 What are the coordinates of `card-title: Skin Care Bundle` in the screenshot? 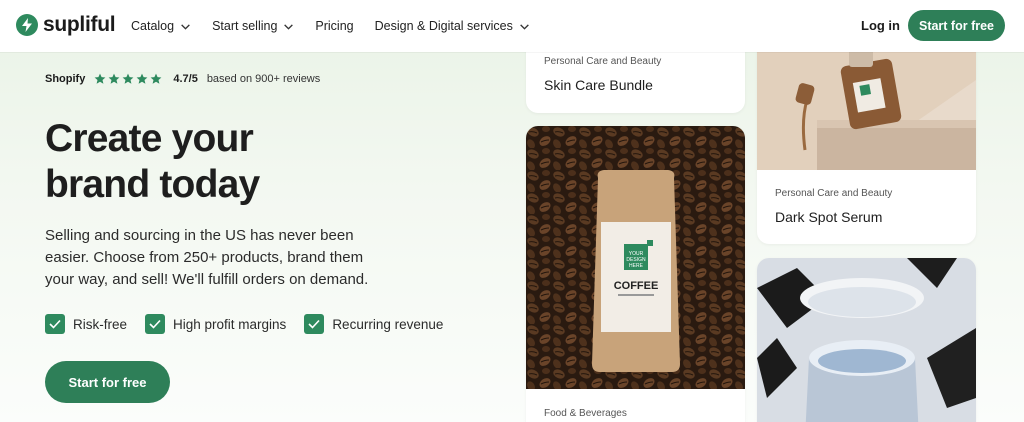 It's located at (598, 85).